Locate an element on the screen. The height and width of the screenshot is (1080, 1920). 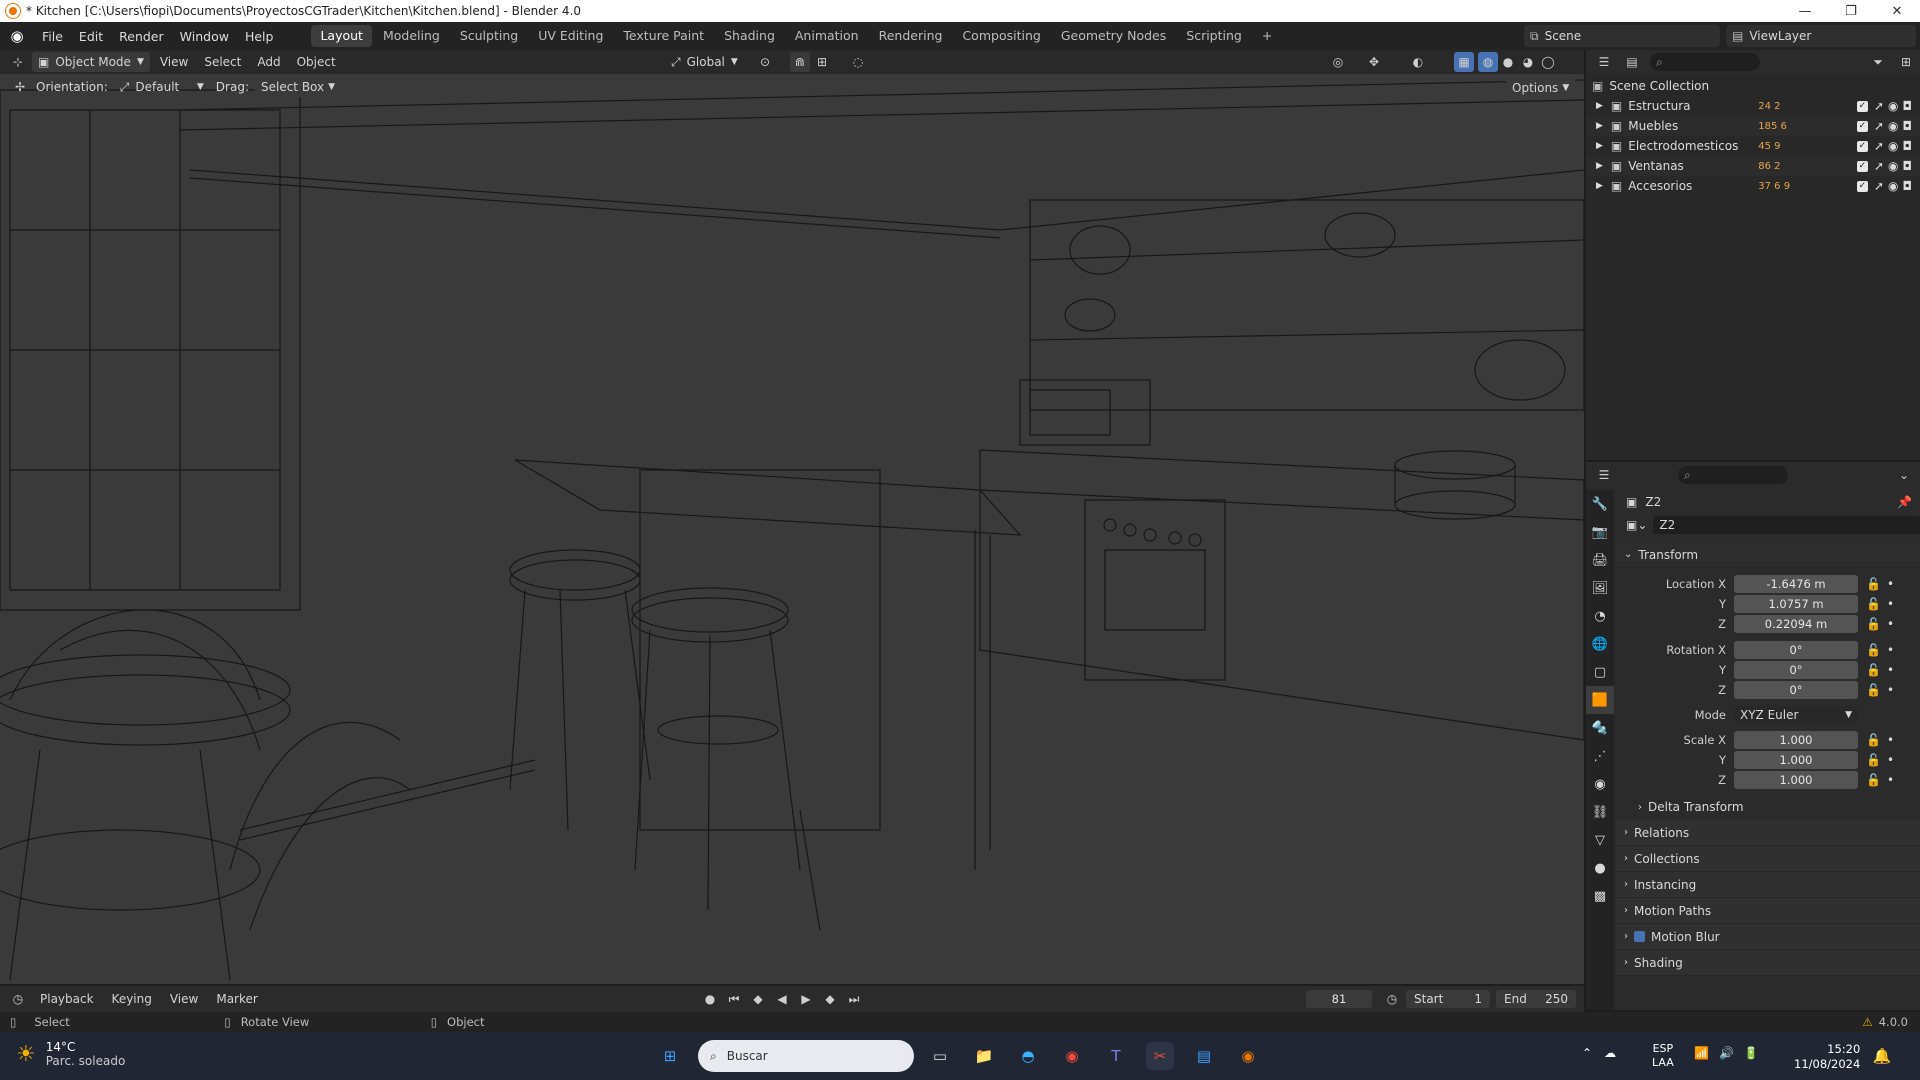
weather-widget: ☀ 14°C Parc. soleado is located at coordinates (70, 1054).